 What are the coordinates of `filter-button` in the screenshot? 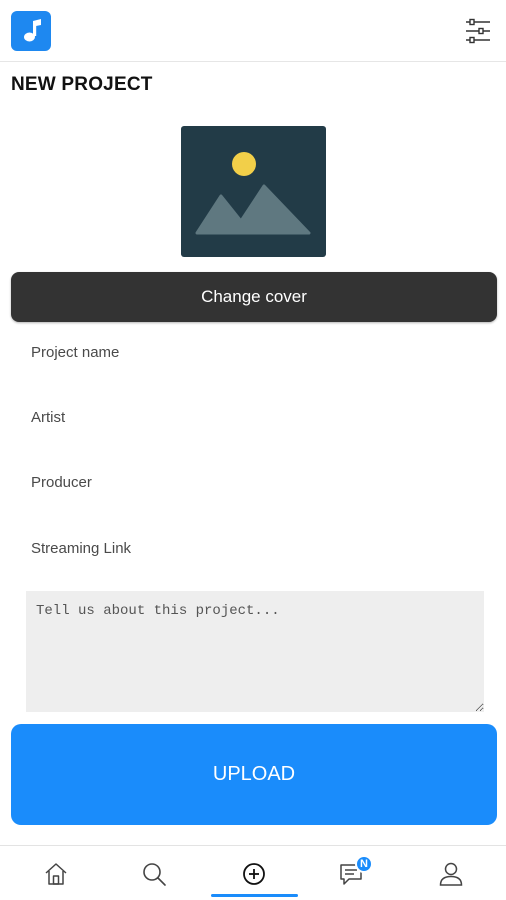 It's located at (478, 31).